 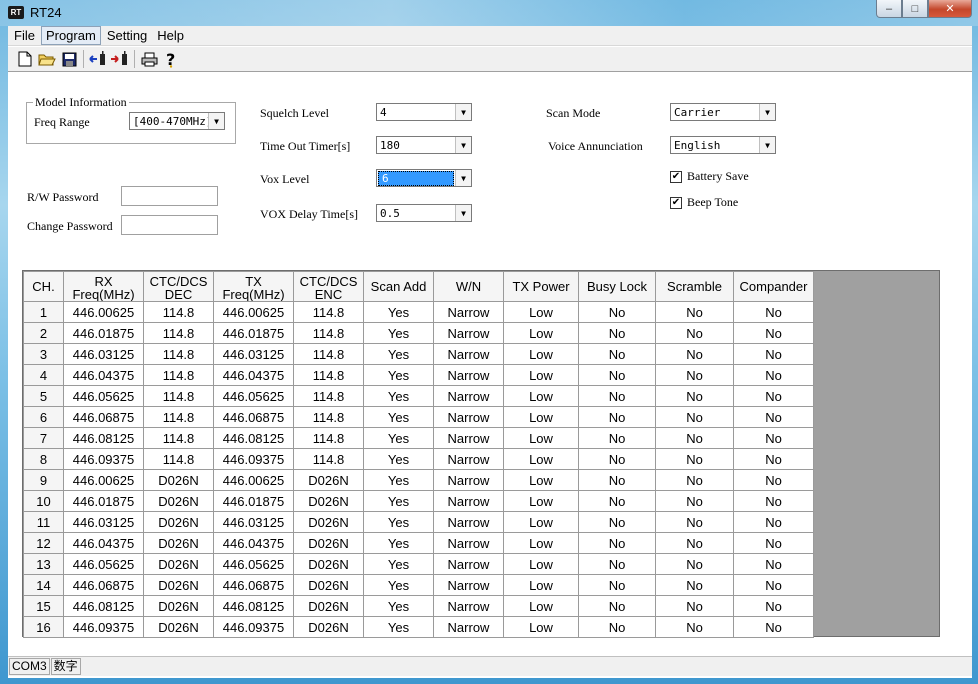 What do you see at coordinates (169, 225) in the screenshot?
I see `change-password-input` at bounding box center [169, 225].